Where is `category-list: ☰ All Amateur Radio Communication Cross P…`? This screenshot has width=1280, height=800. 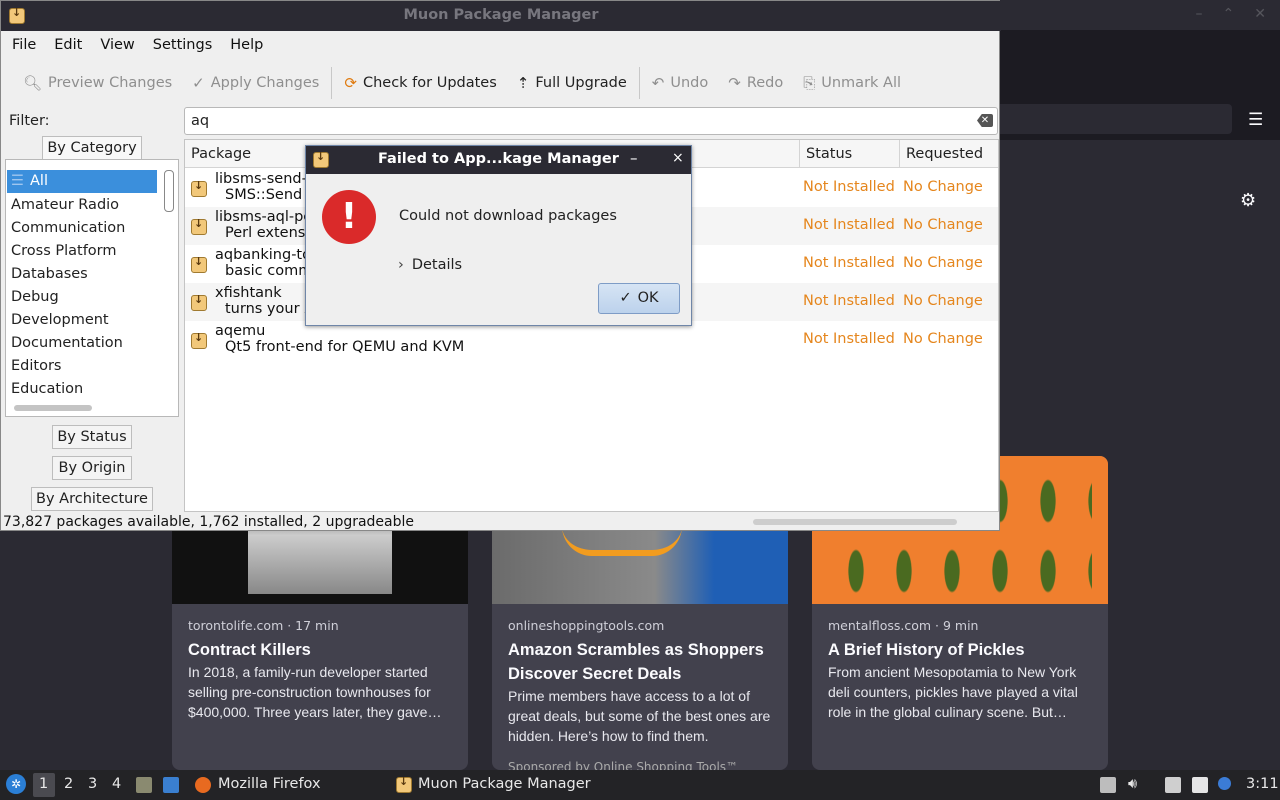 category-list: ☰ All Amateur Radio Communication Cross P… is located at coordinates (92, 288).